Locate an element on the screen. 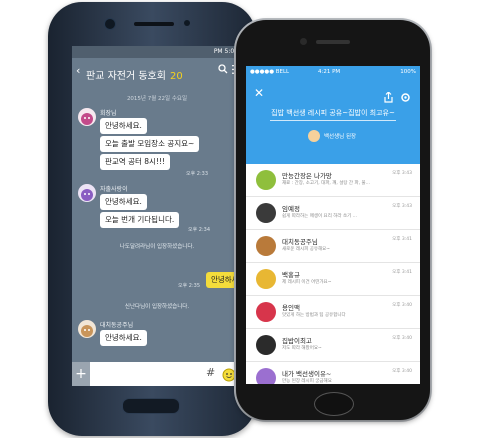  host-avatar is located at coordinates (314, 136).